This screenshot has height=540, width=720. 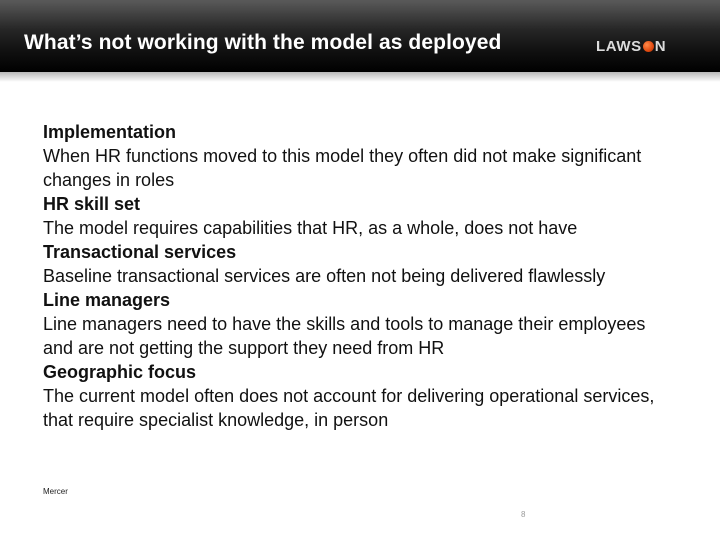 I want to click on section-heading: Line managers, so click(x=107, y=300).